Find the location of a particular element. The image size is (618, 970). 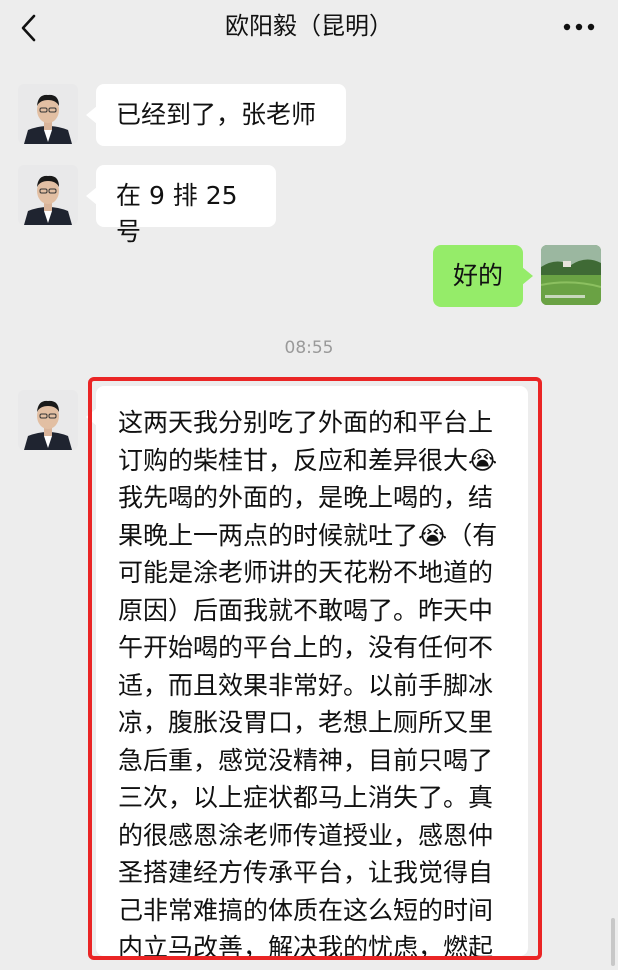

message-timestamp: 08:55 is located at coordinates (309, 348).